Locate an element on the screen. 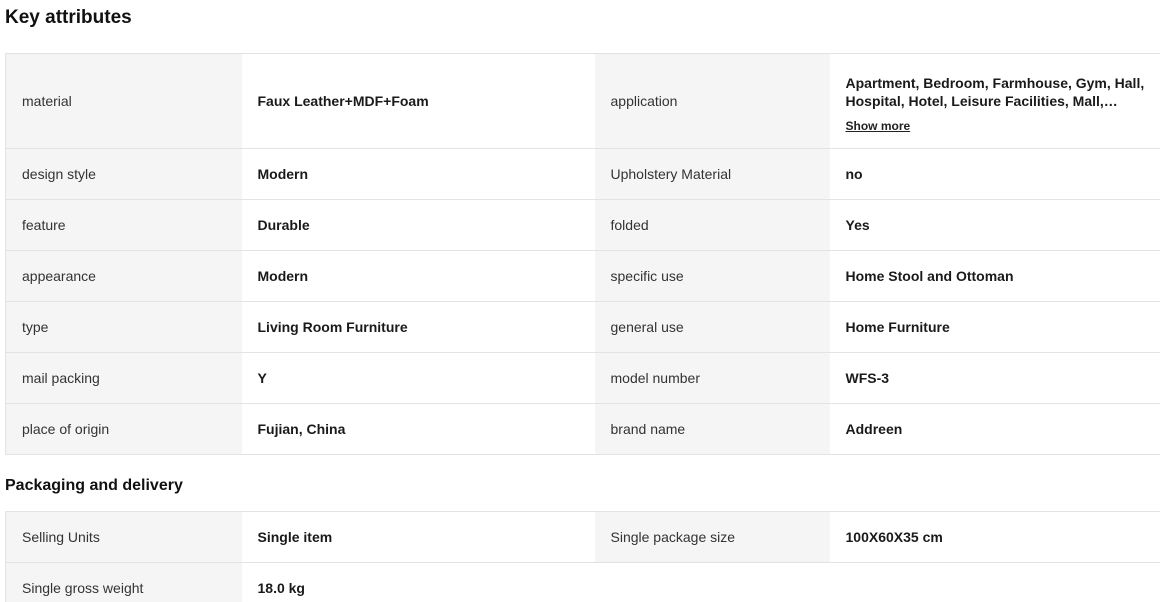 This screenshot has width=1160, height=602. pack-label-gross-weight: Single gross weight is located at coordinates (123, 582).